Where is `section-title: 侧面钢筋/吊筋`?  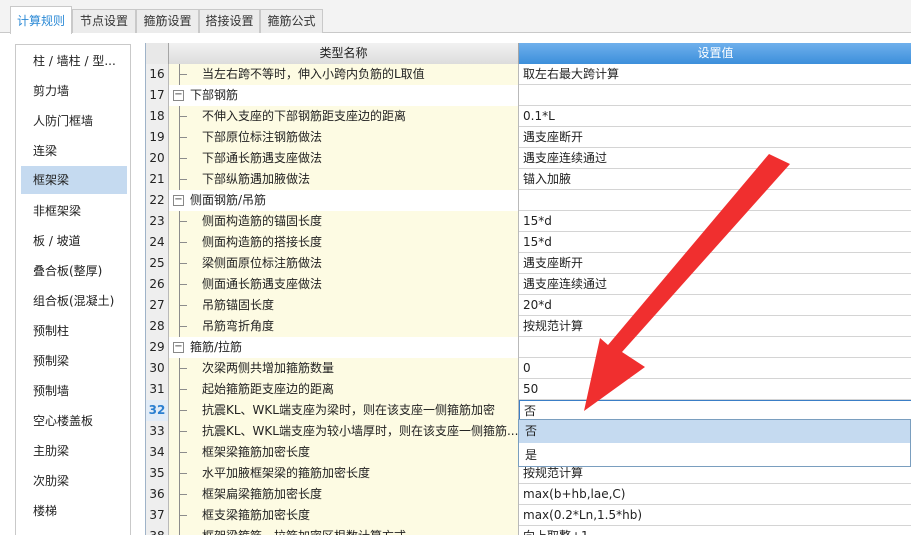
section-title: 侧面钢筋/吊筋 is located at coordinates (228, 200).